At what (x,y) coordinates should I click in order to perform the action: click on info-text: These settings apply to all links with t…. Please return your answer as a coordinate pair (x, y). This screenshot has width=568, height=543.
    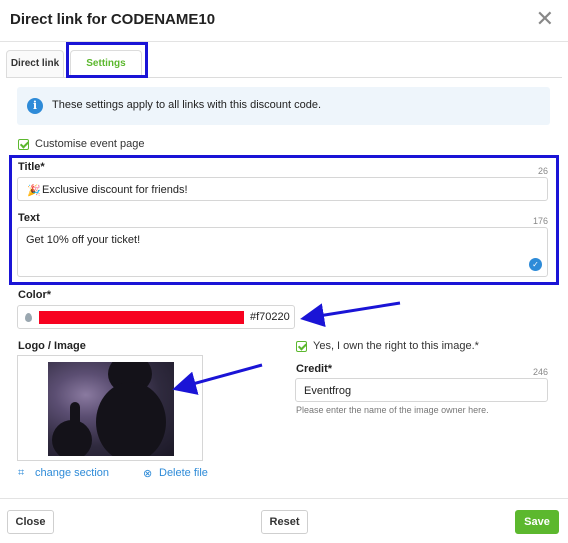
    Looking at the image, I should click on (187, 105).